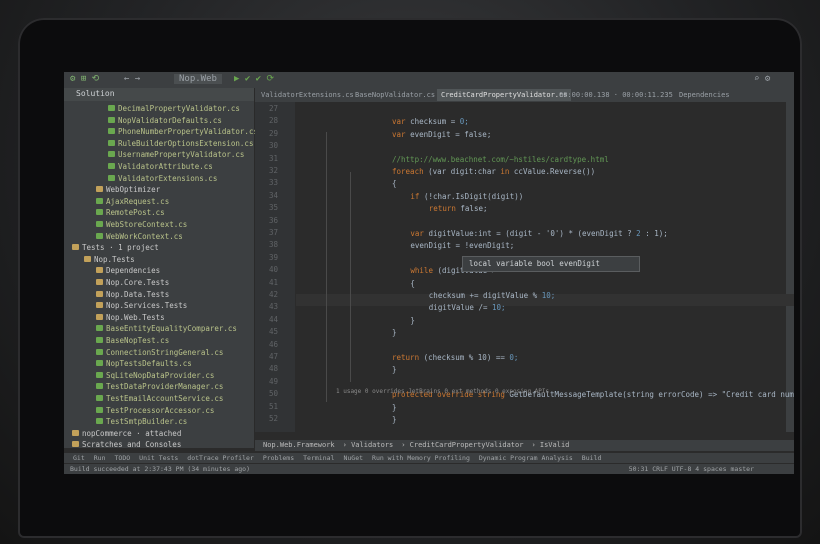 Image resolution: width=820 pixels, height=544 pixels. I want to click on tree-item: Nop.Core.Tests, so click(132, 282).